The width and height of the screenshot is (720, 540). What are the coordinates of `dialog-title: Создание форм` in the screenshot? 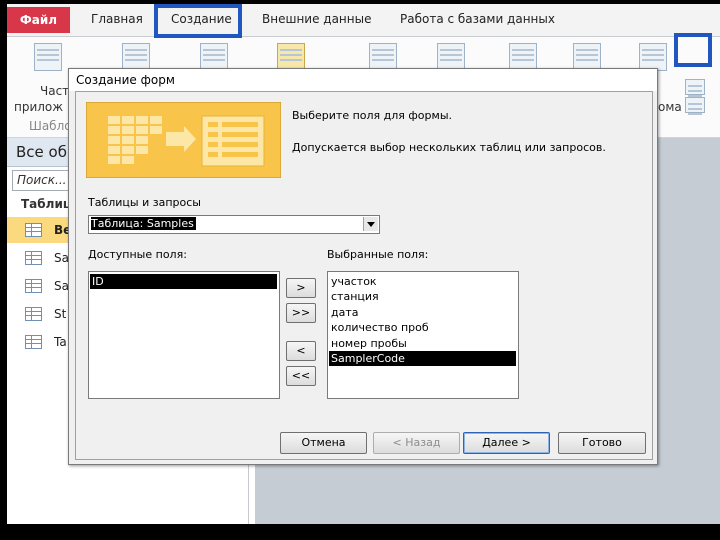 It's located at (125, 80).